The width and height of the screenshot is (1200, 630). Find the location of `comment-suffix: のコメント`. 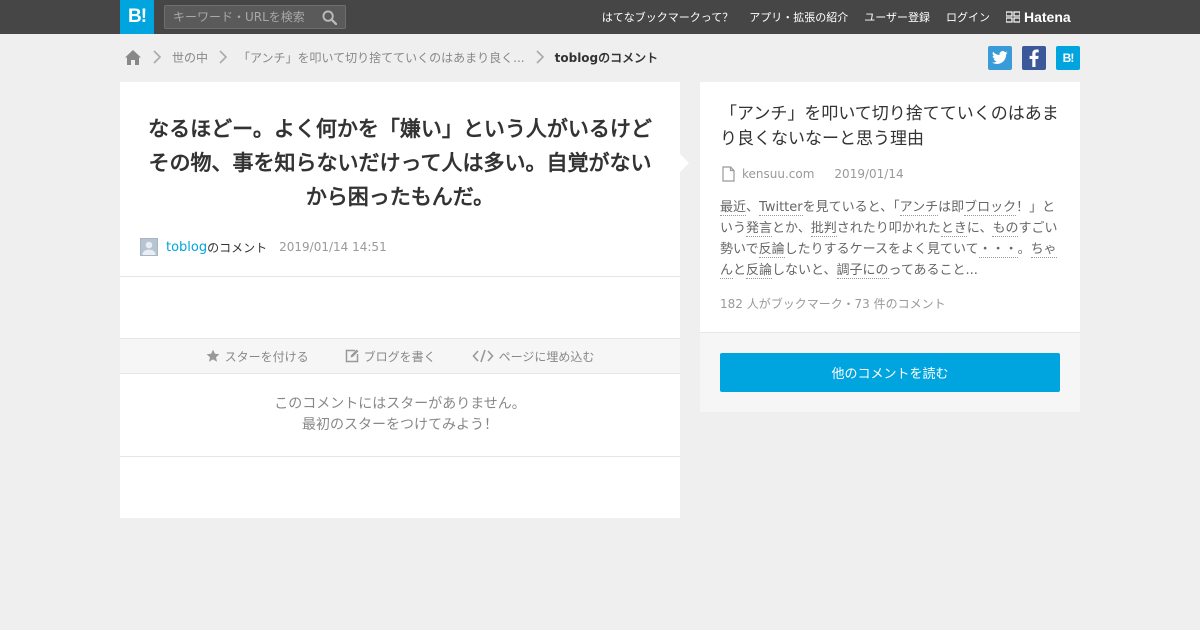

comment-suffix: のコメント is located at coordinates (237, 247).